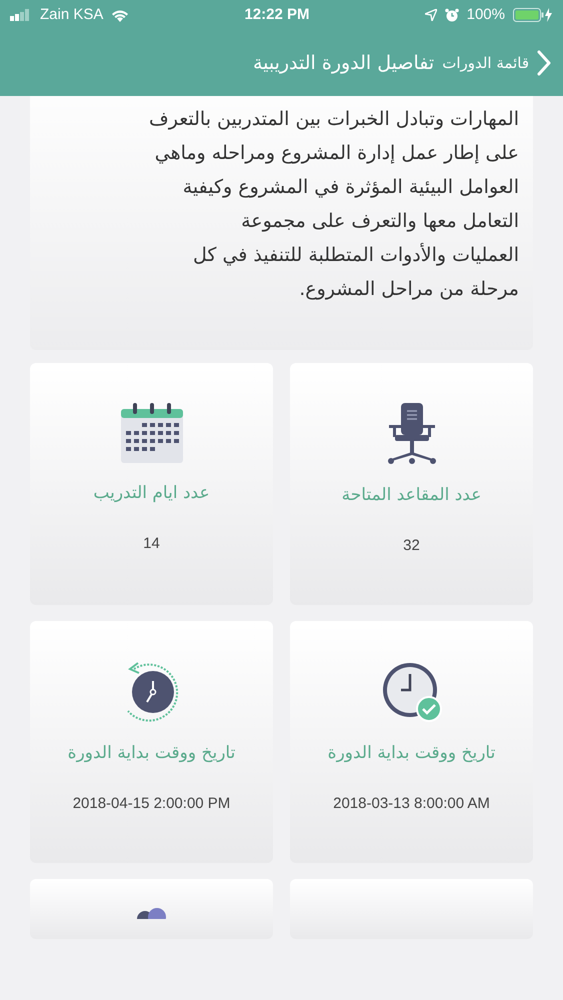 The height and width of the screenshot is (1000, 563). Describe the element at coordinates (151, 544) in the screenshot. I see `card-value: 14` at that location.